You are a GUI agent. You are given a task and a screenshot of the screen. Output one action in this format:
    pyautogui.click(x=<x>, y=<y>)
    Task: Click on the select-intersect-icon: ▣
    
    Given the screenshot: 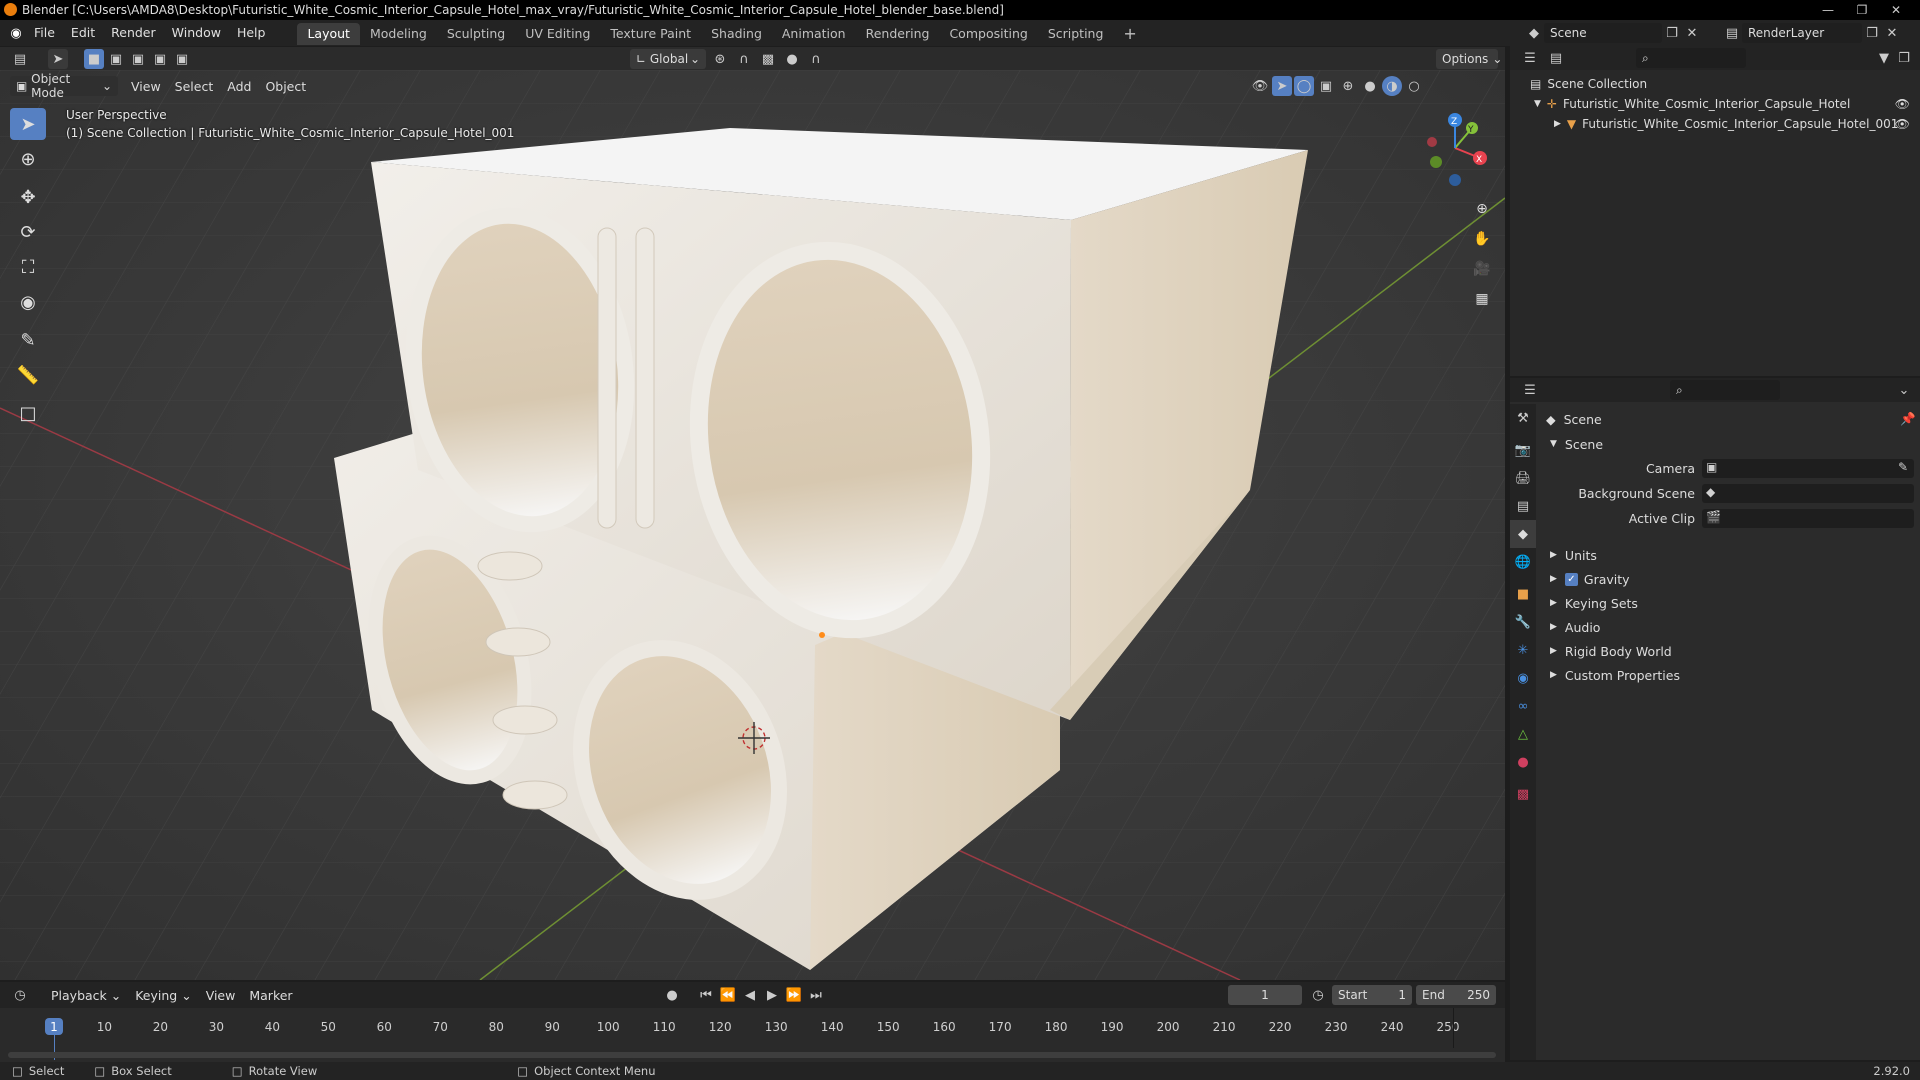 What is the action you would take?
    pyautogui.click(x=182, y=59)
    